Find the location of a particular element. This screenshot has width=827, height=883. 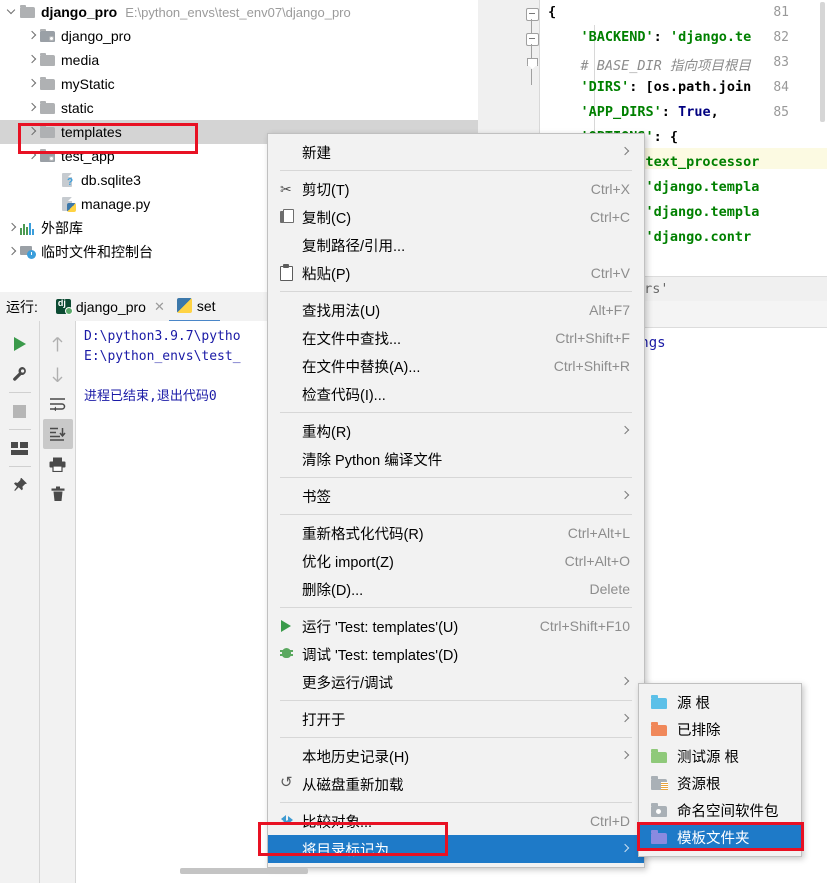

context-menu-item: 在文件中替换(A)... Ctrl+Shift+R is located at coordinates (456, 366).